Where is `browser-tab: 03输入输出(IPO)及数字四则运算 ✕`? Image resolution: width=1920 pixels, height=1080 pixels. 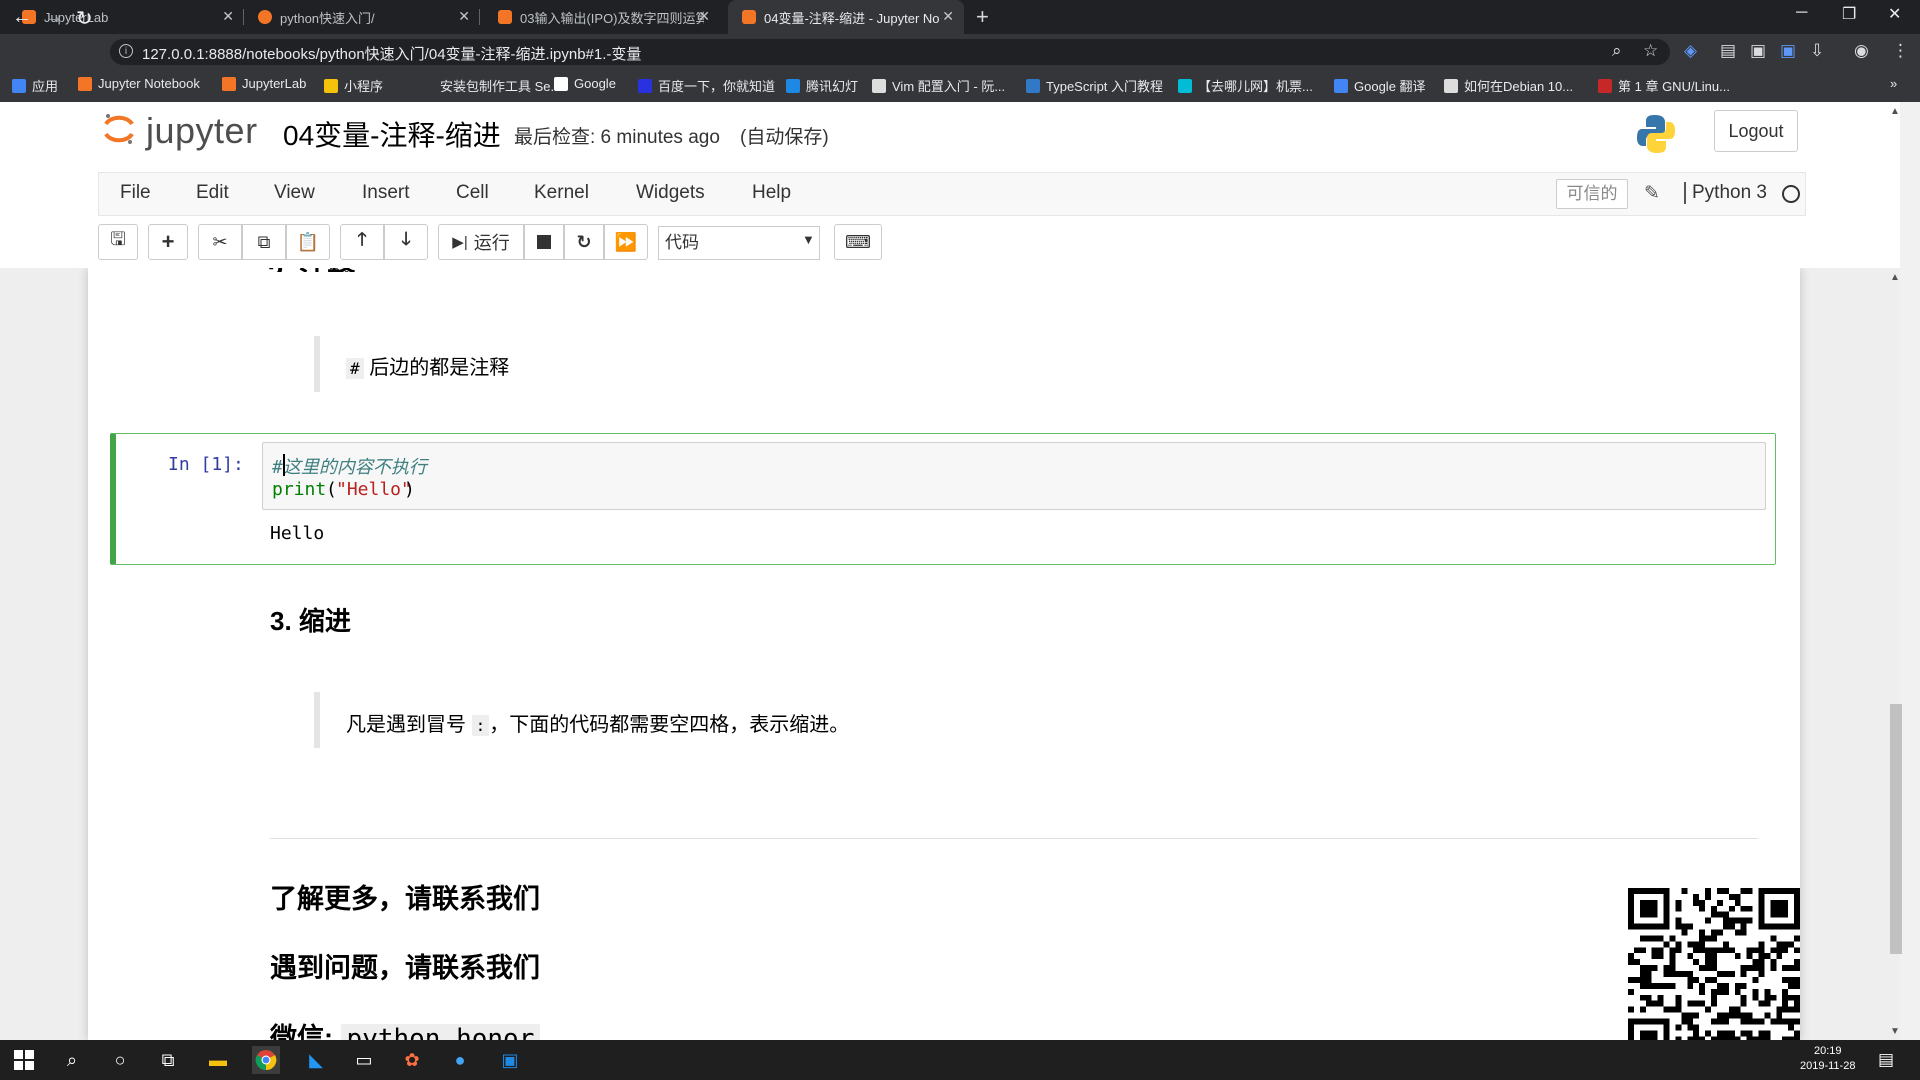
browser-tab: 03输入输出(IPO)及数字四则运算 ✕ is located at coordinates (602, 17).